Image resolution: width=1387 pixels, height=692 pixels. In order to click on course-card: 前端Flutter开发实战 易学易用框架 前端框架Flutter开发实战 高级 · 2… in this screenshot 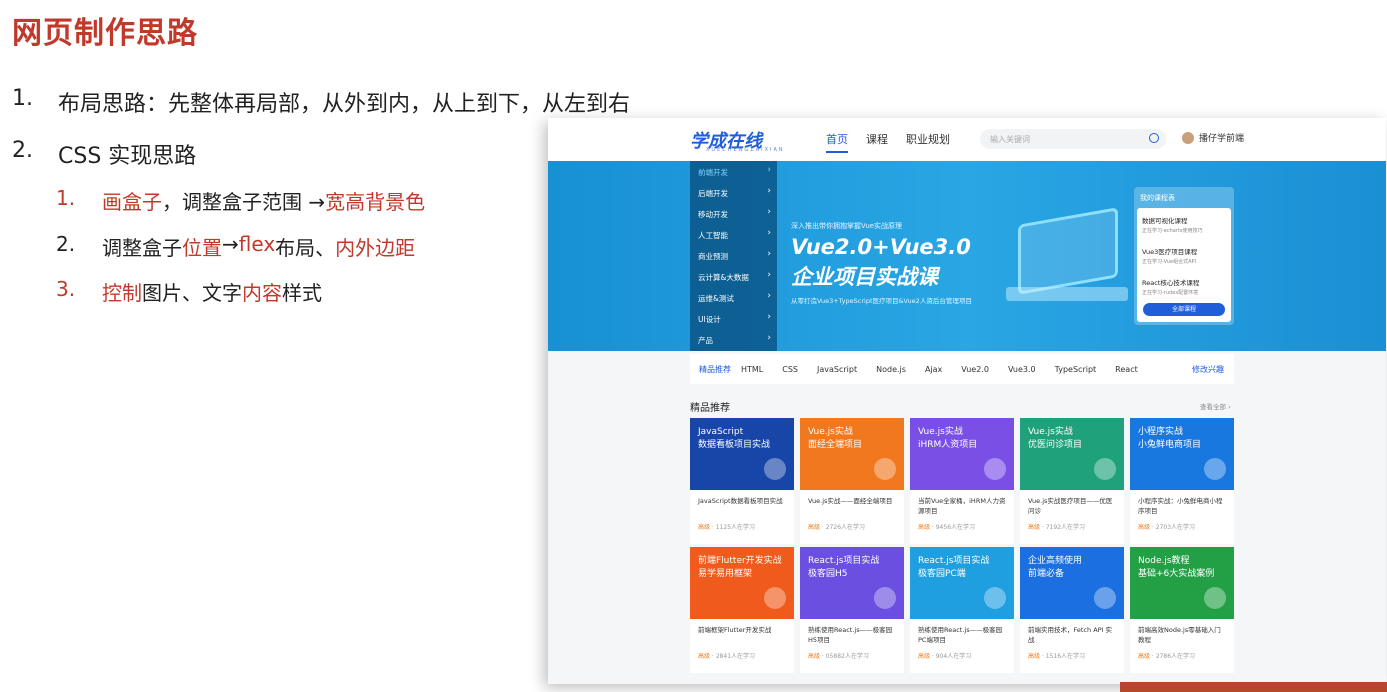, I will do `click(742, 610)`.